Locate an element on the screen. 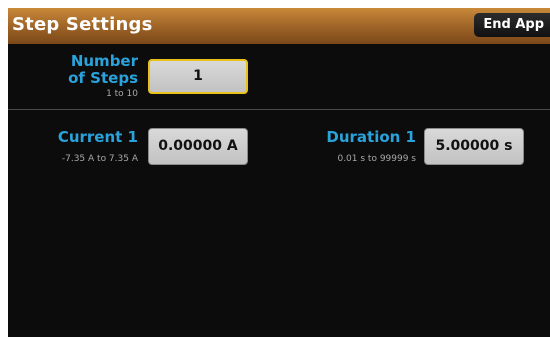  steps-value-button: 1 is located at coordinates (198, 76).